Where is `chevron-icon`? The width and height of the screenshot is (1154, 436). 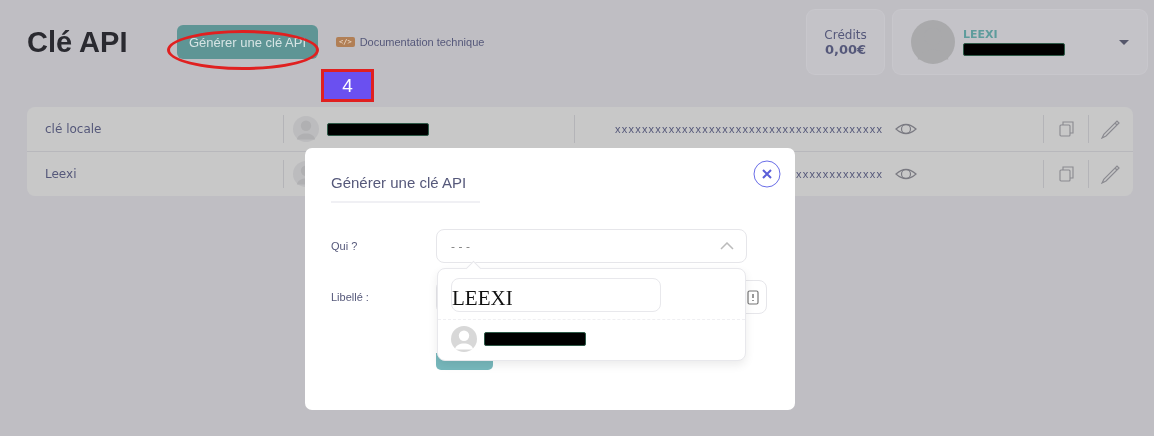
chevron-icon is located at coordinates (727, 246).